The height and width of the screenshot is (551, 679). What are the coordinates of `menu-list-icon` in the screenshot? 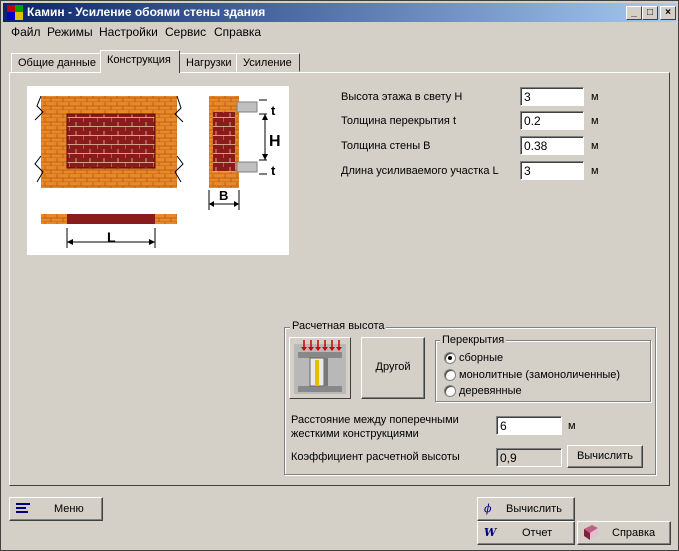 It's located at (23, 508).